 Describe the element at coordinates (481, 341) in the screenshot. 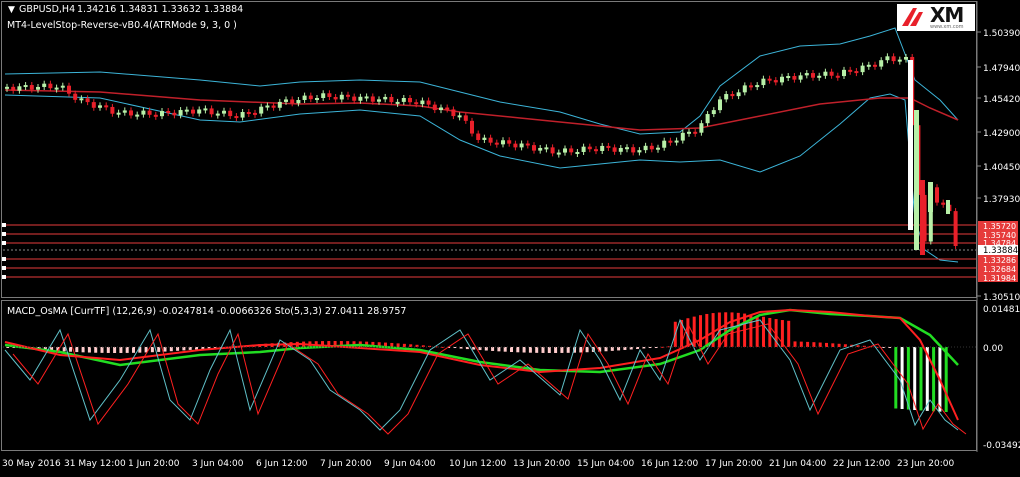

I see `macd-signal-line` at that location.